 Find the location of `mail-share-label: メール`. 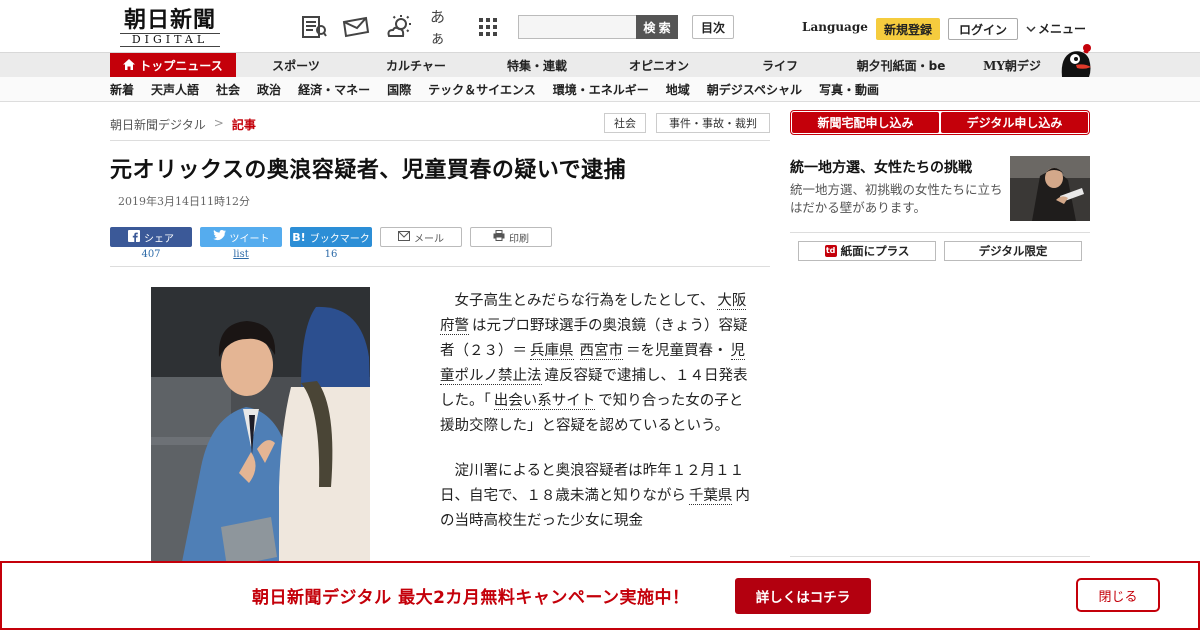

mail-share-label: メール is located at coordinates (429, 239).